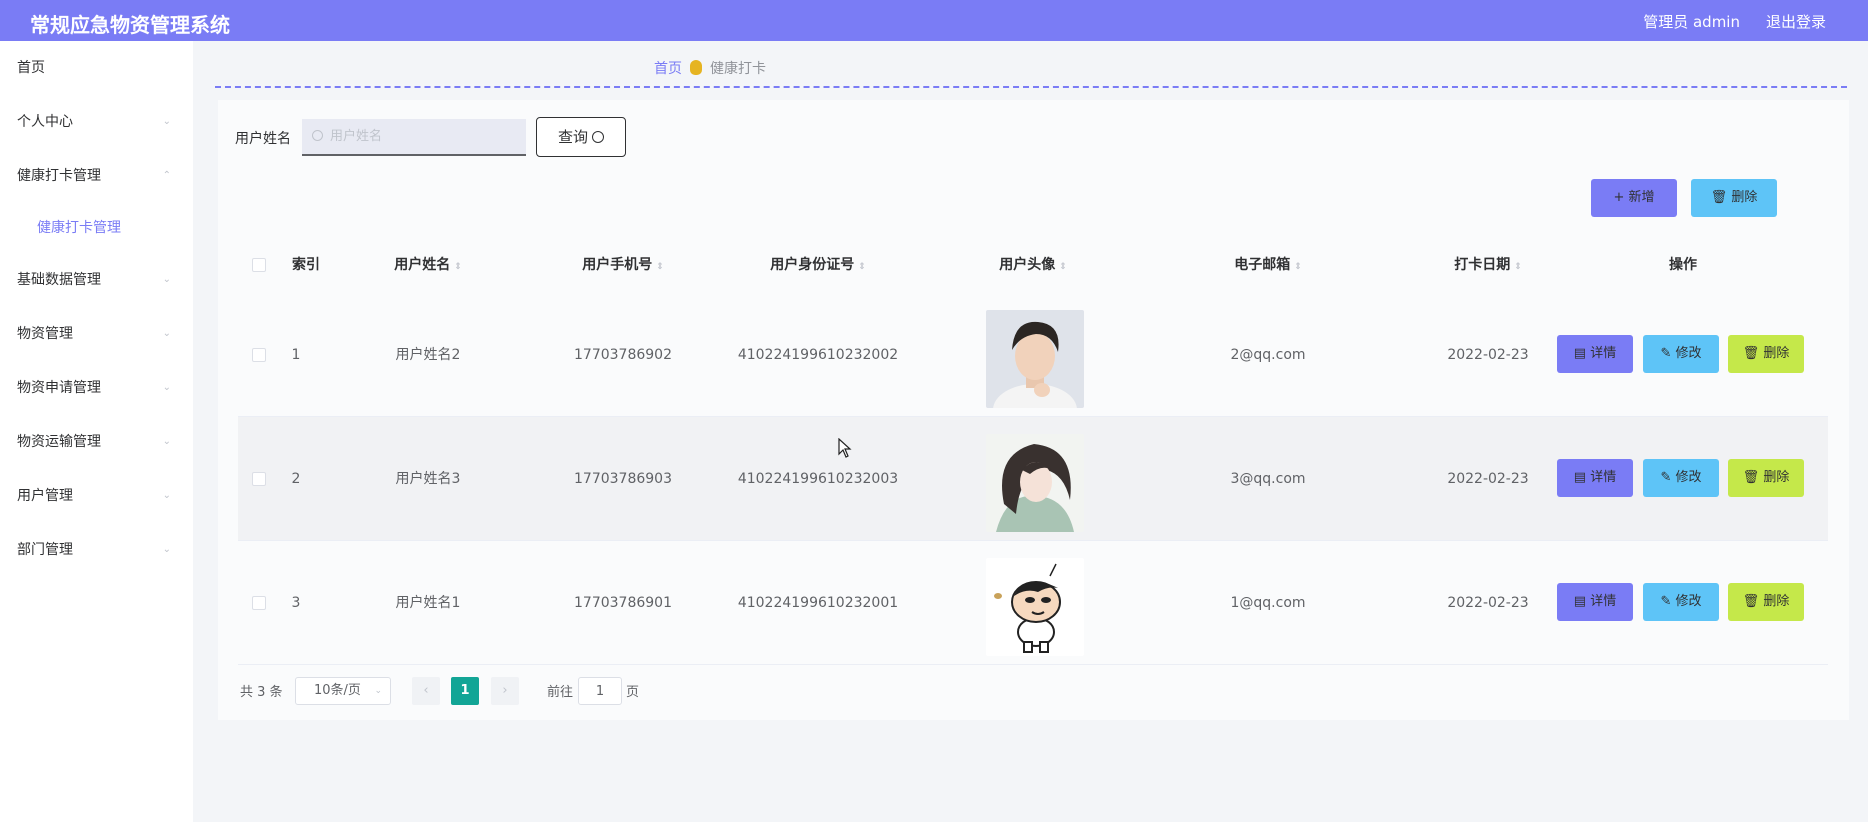 The height and width of the screenshot is (822, 1868). Describe the element at coordinates (422, 265) in the screenshot. I see `col-name-label: 用户姓名` at that location.